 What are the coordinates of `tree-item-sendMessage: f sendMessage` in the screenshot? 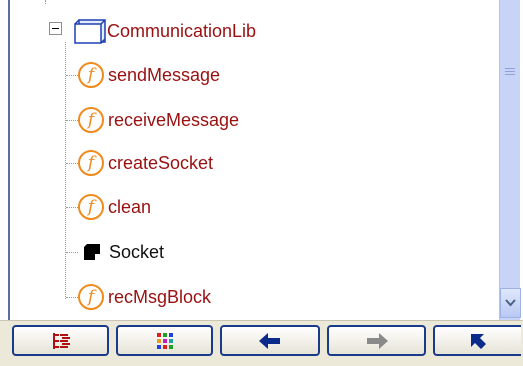 It's located at (149, 75).